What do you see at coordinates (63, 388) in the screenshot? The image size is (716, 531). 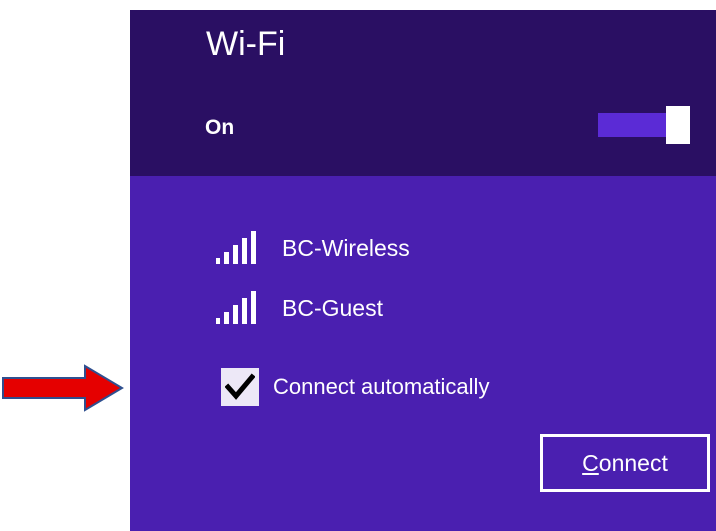 I see `red-arrow-icon` at bounding box center [63, 388].